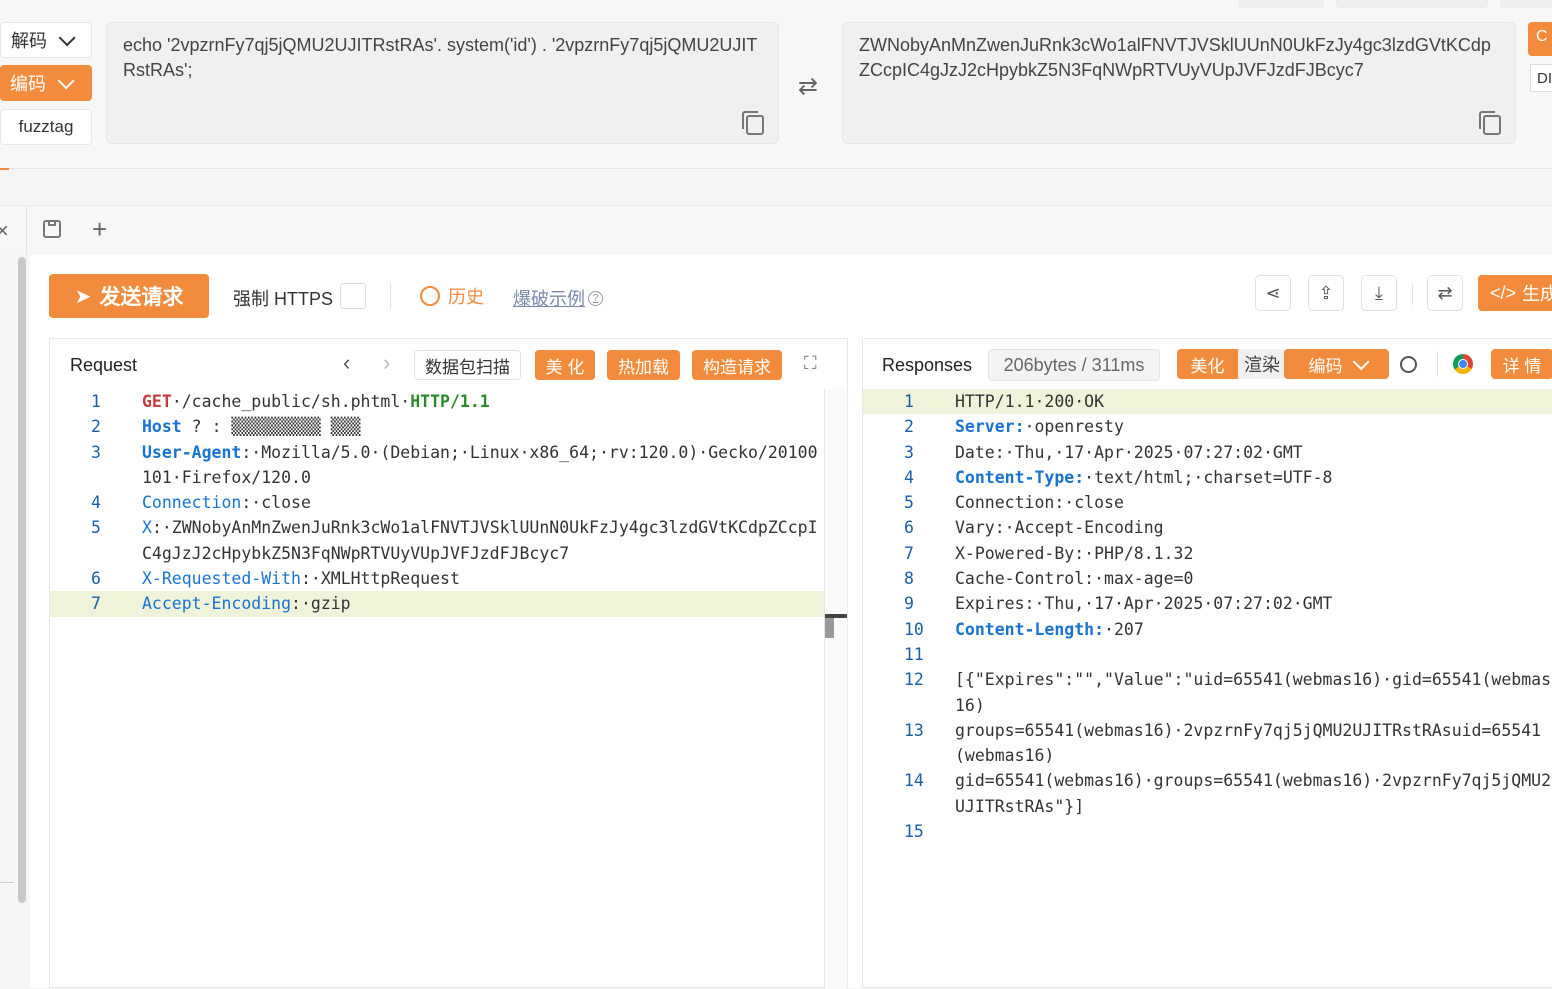  Describe the element at coordinates (990, 427) in the screenshot. I see `code-token: Server:` at that location.